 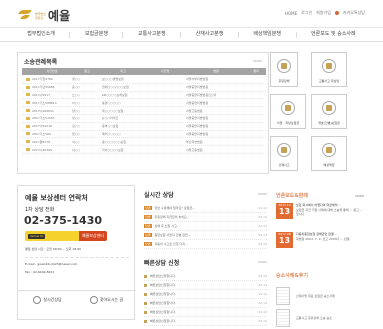 I want to click on contact-sub: 1차 상담 전화, so click(x=40, y=210).